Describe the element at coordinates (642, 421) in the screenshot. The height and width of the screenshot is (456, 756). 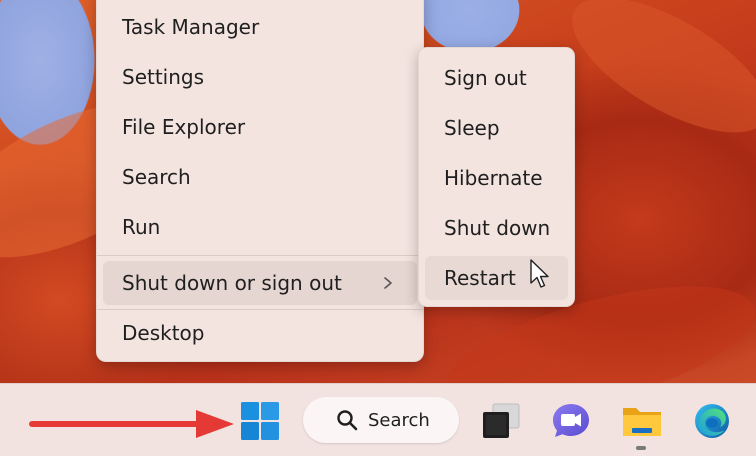
I see `file-explorer-icon` at that location.